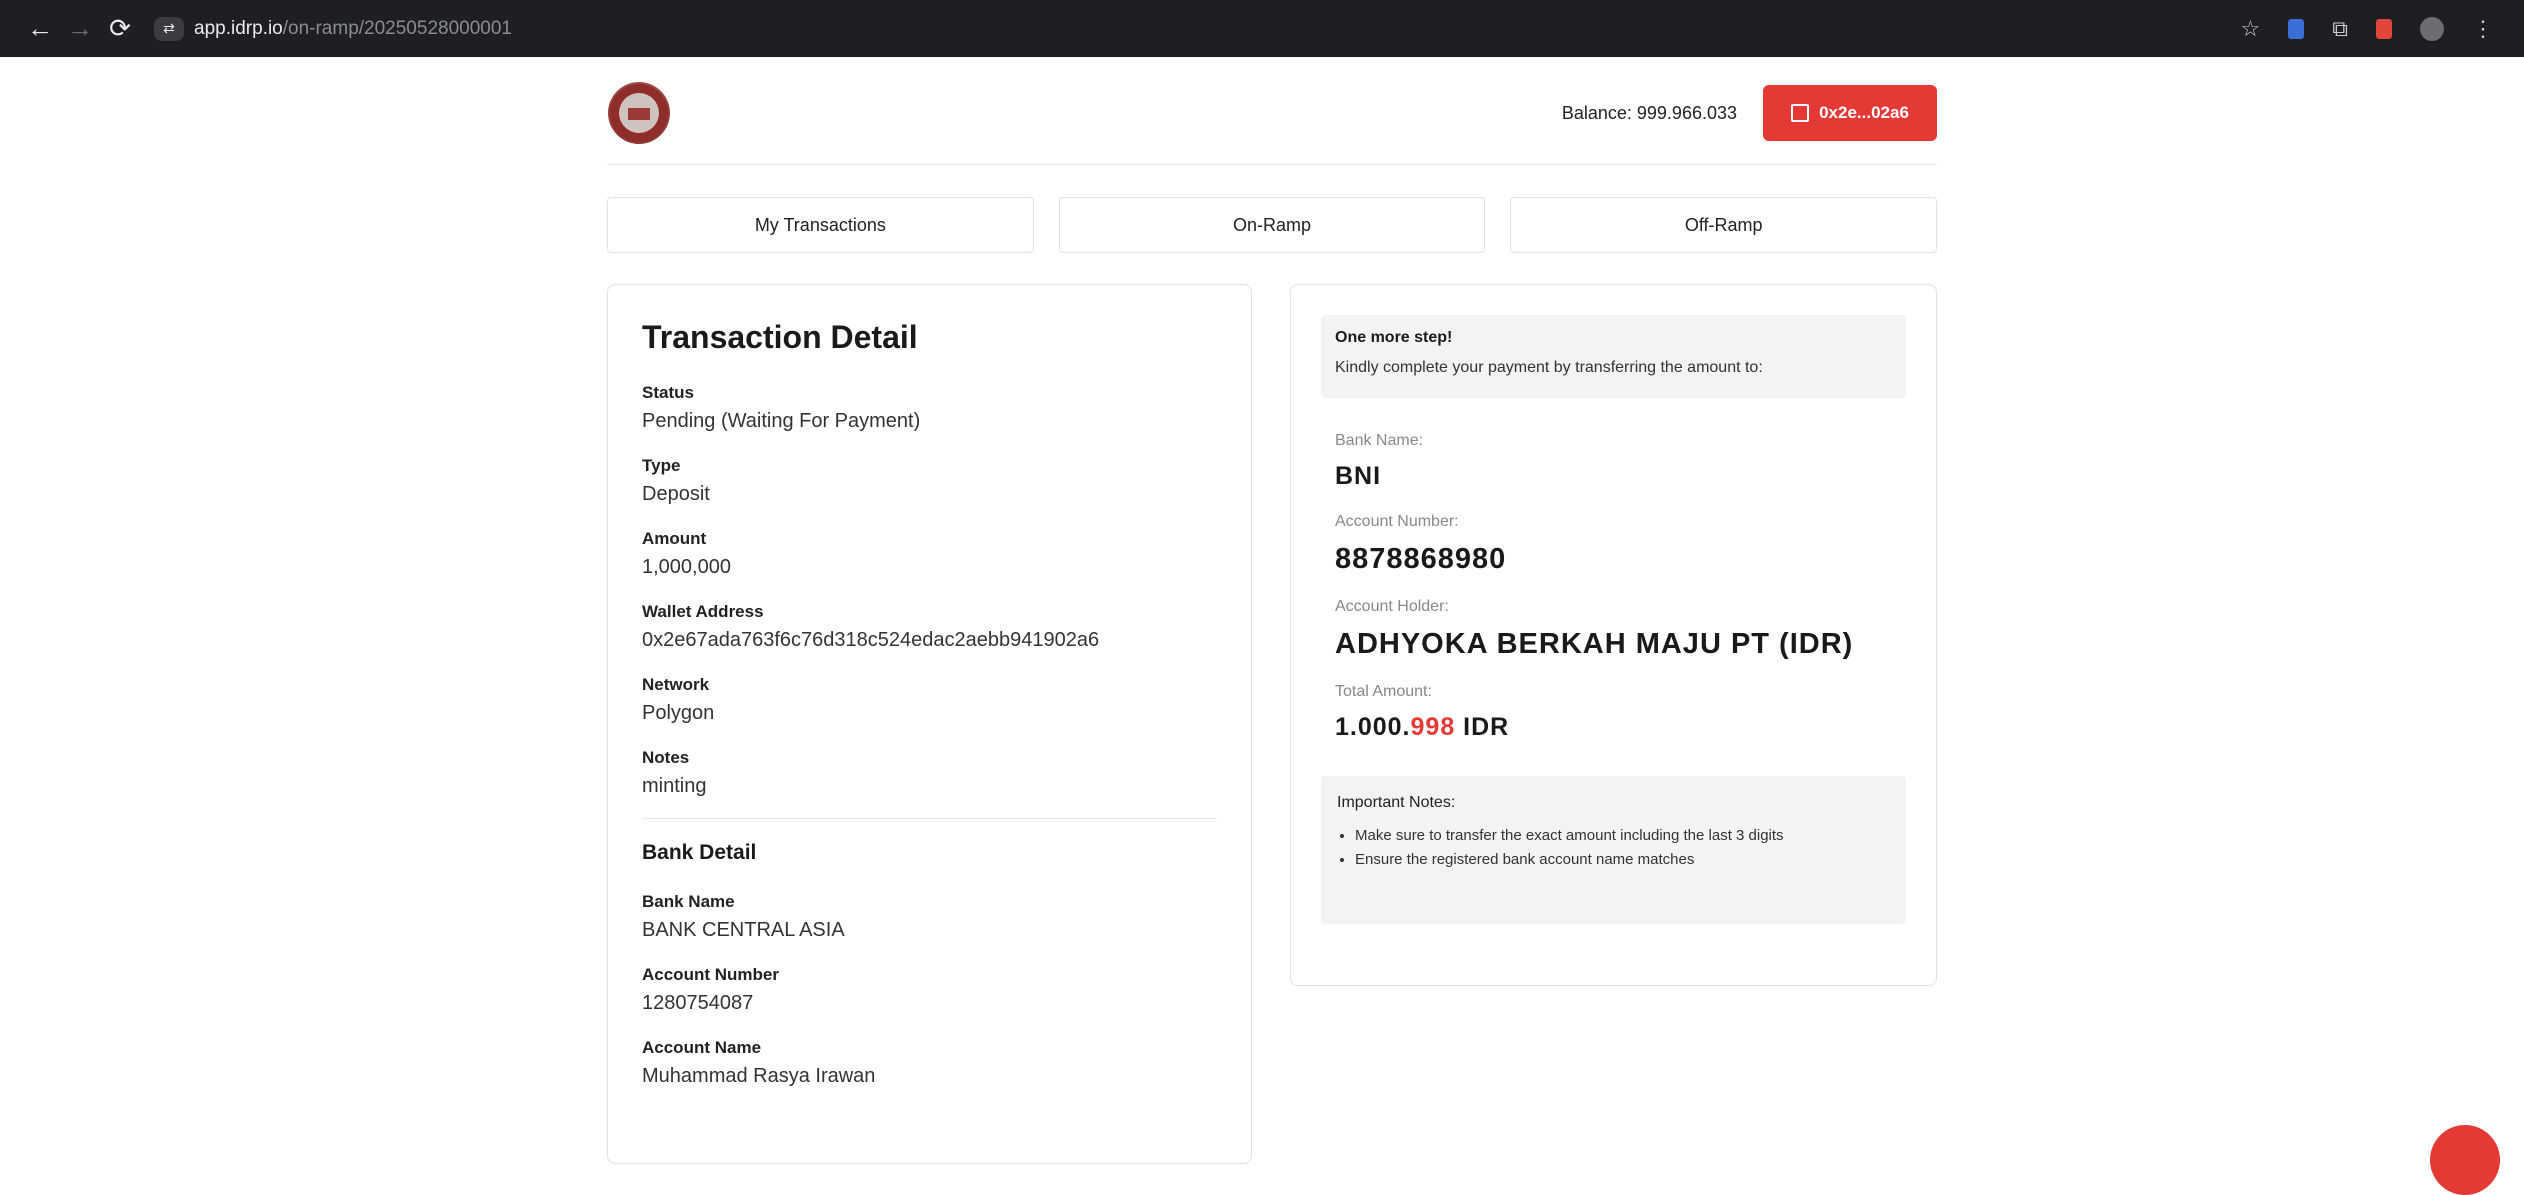 The height and width of the screenshot is (1195, 2524). Describe the element at coordinates (2340, 29) in the screenshot. I see `extensions-puzzle-icon: ⧉` at that location.